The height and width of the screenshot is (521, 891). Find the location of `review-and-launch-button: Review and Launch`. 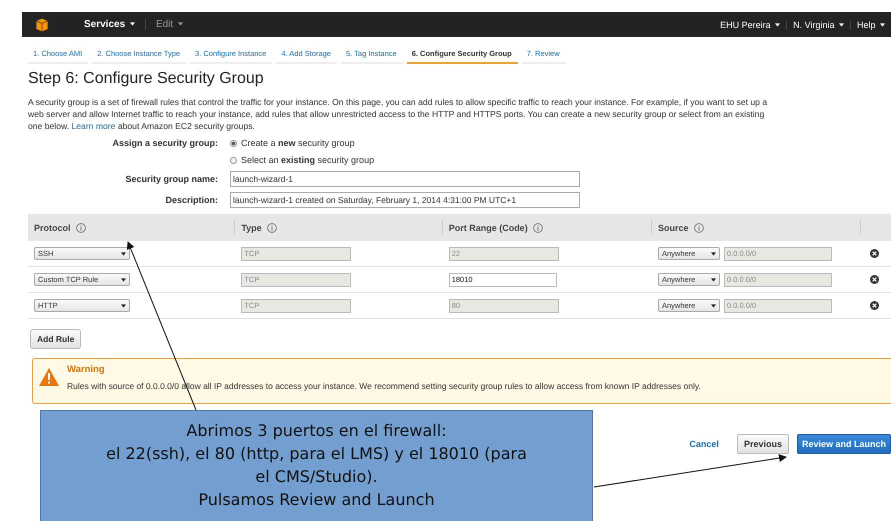

review-and-launch-button: Review and Launch is located at coordinates (843, 444).